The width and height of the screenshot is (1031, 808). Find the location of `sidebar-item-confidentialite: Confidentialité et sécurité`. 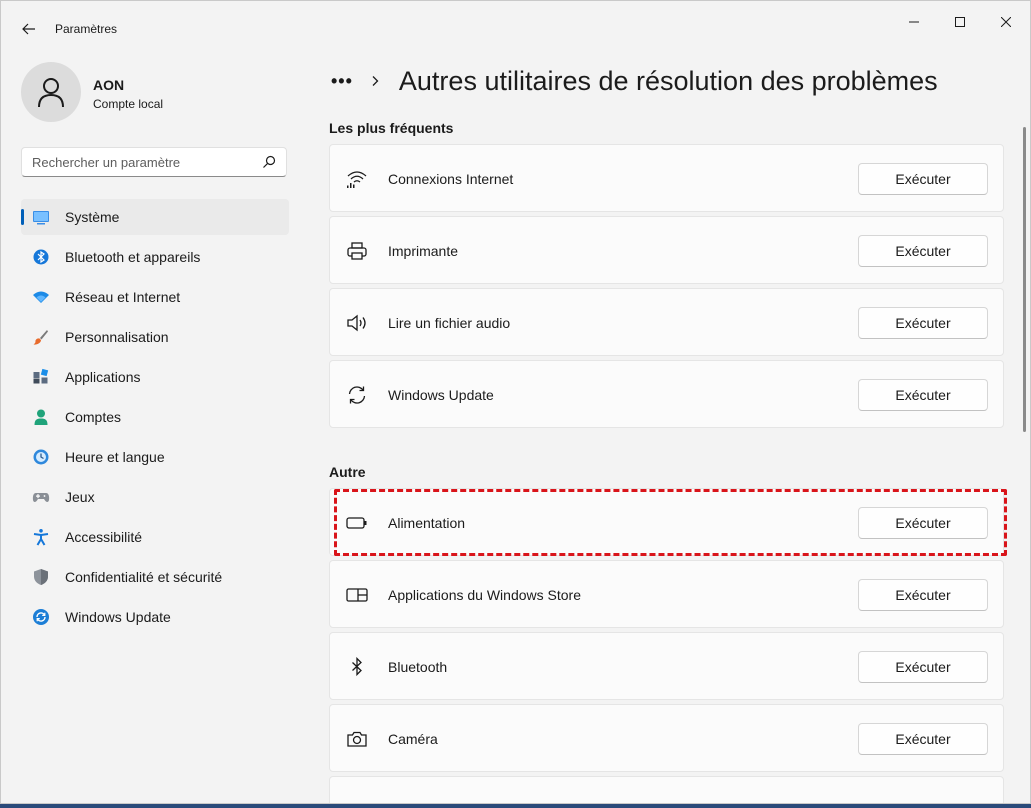

sidebar-item-confidentialite: Confidentialité et sécurité is located at coordinates (155, 577).